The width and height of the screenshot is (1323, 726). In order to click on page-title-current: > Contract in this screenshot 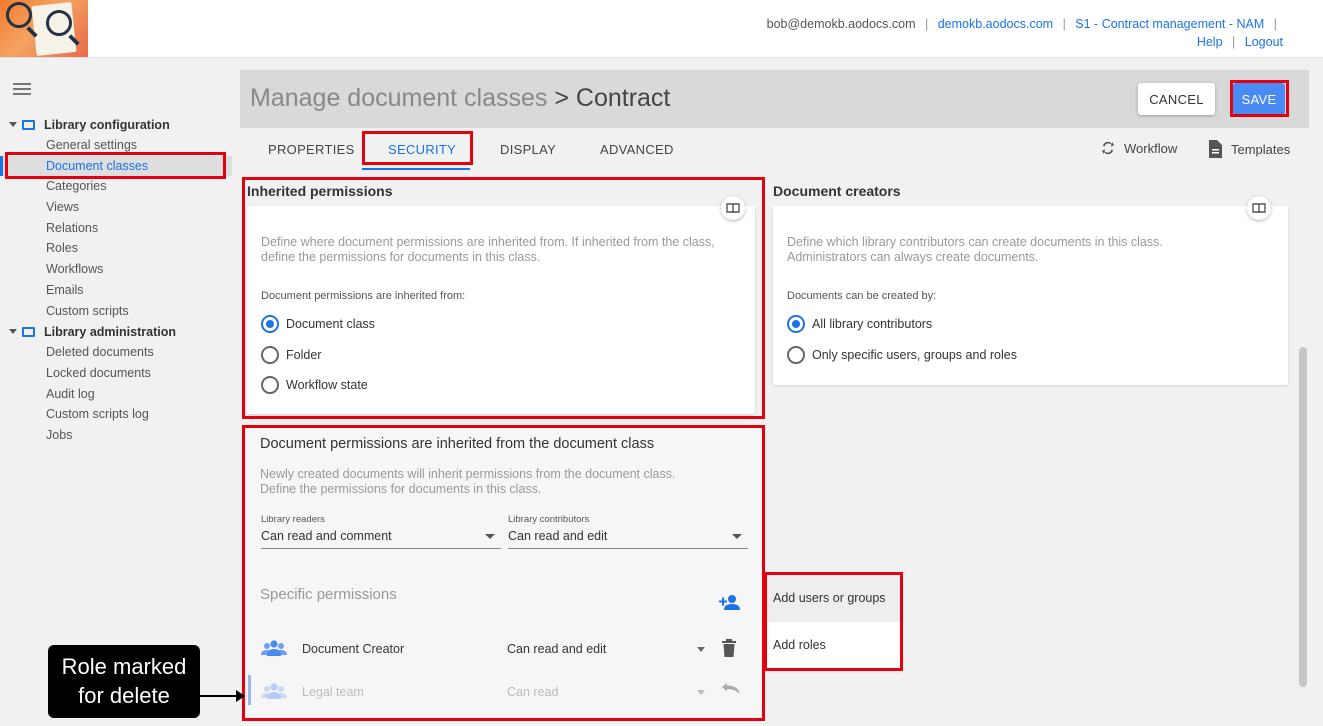, I will do `click(612, 98)`.